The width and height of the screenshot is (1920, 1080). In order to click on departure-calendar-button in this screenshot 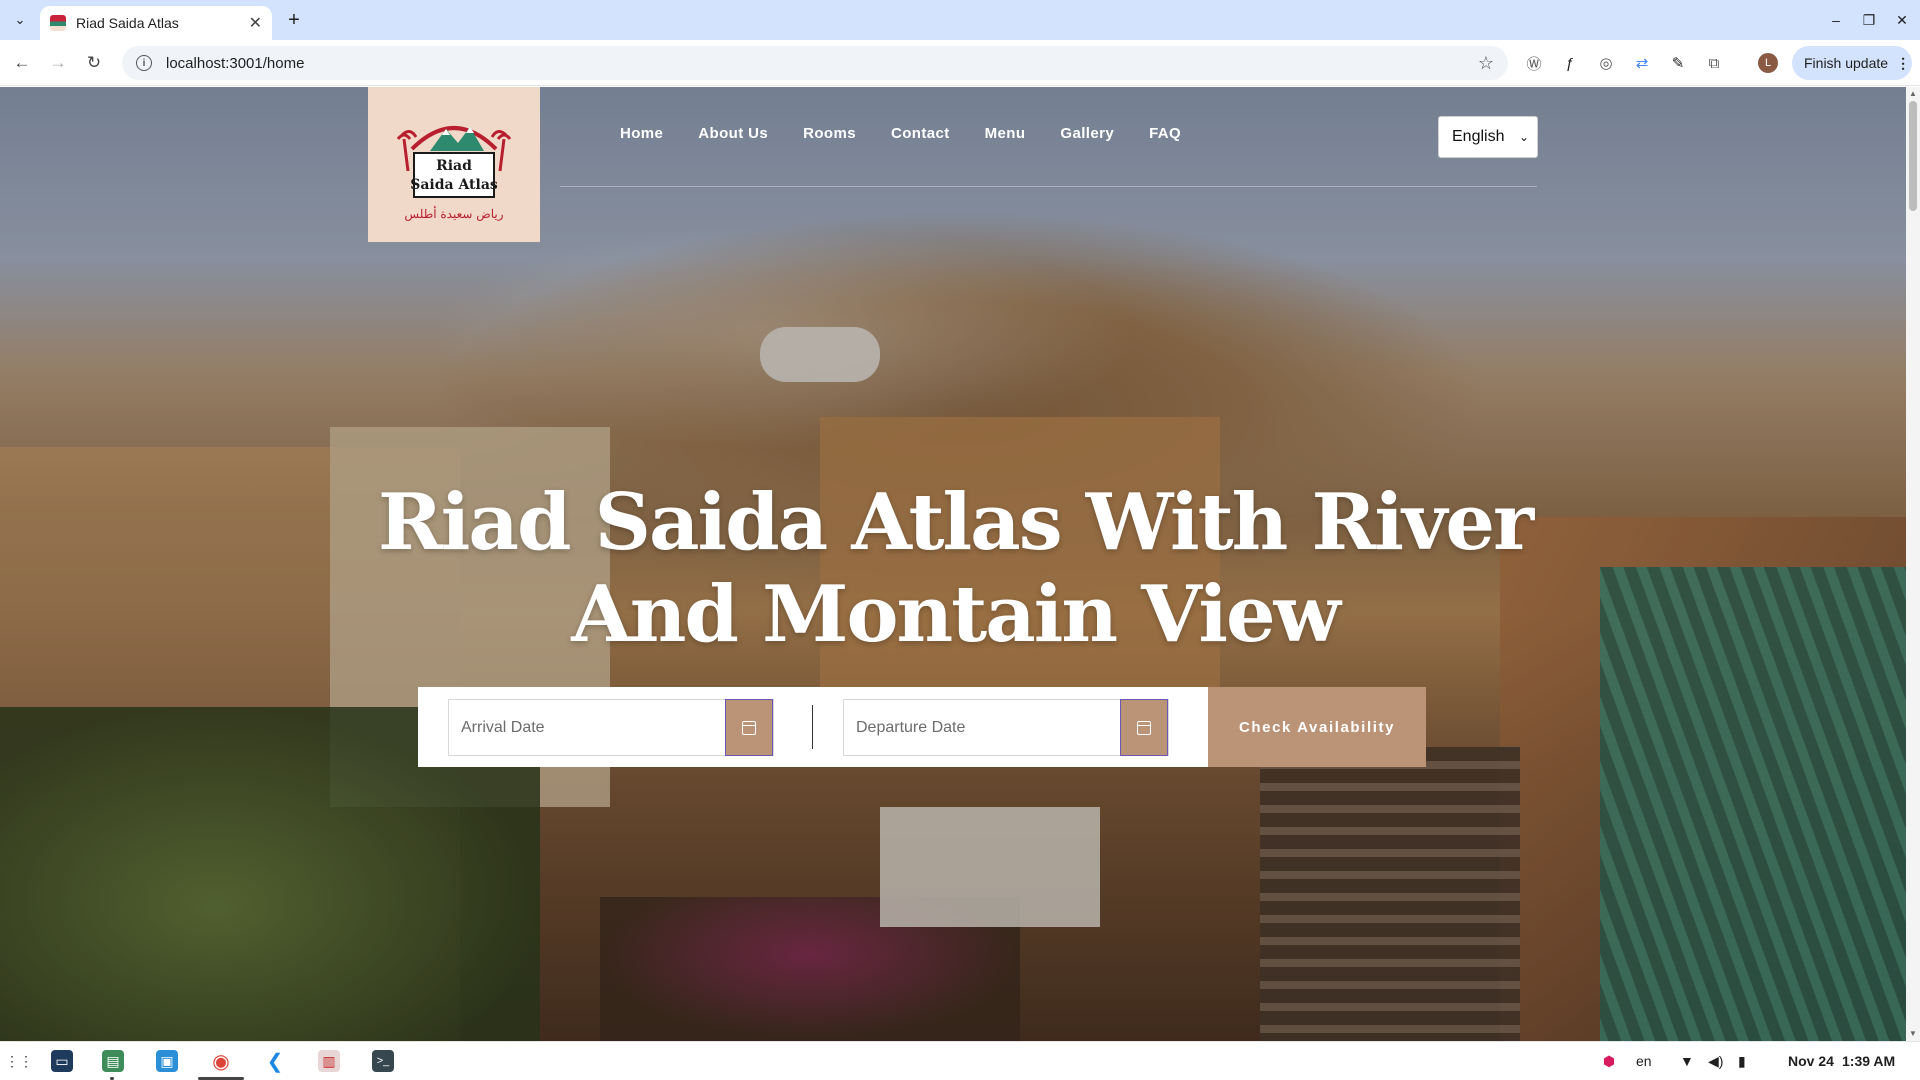, I will do `click(1144, 727)`.